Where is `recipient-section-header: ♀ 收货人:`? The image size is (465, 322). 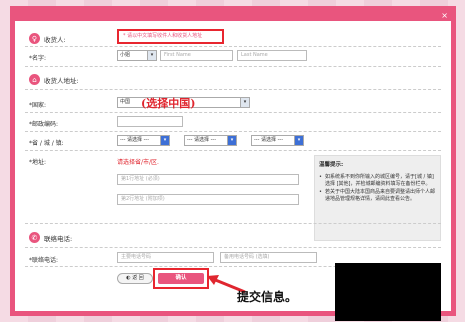
recipient-section-header: ♀ 收货人: is located at coordinates (47, 38).